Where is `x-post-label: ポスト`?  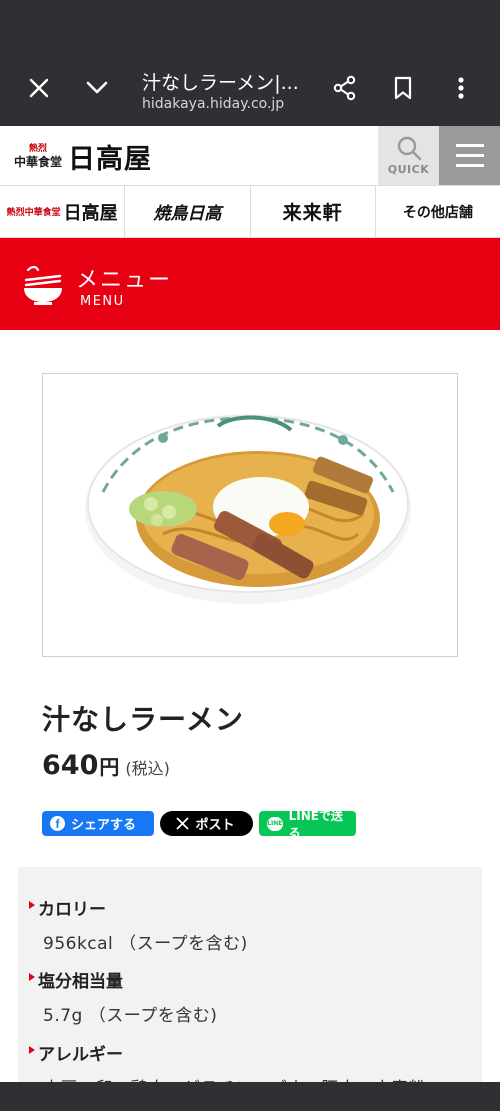
x-post-label: ポスト is located at coordinates (215, 825).